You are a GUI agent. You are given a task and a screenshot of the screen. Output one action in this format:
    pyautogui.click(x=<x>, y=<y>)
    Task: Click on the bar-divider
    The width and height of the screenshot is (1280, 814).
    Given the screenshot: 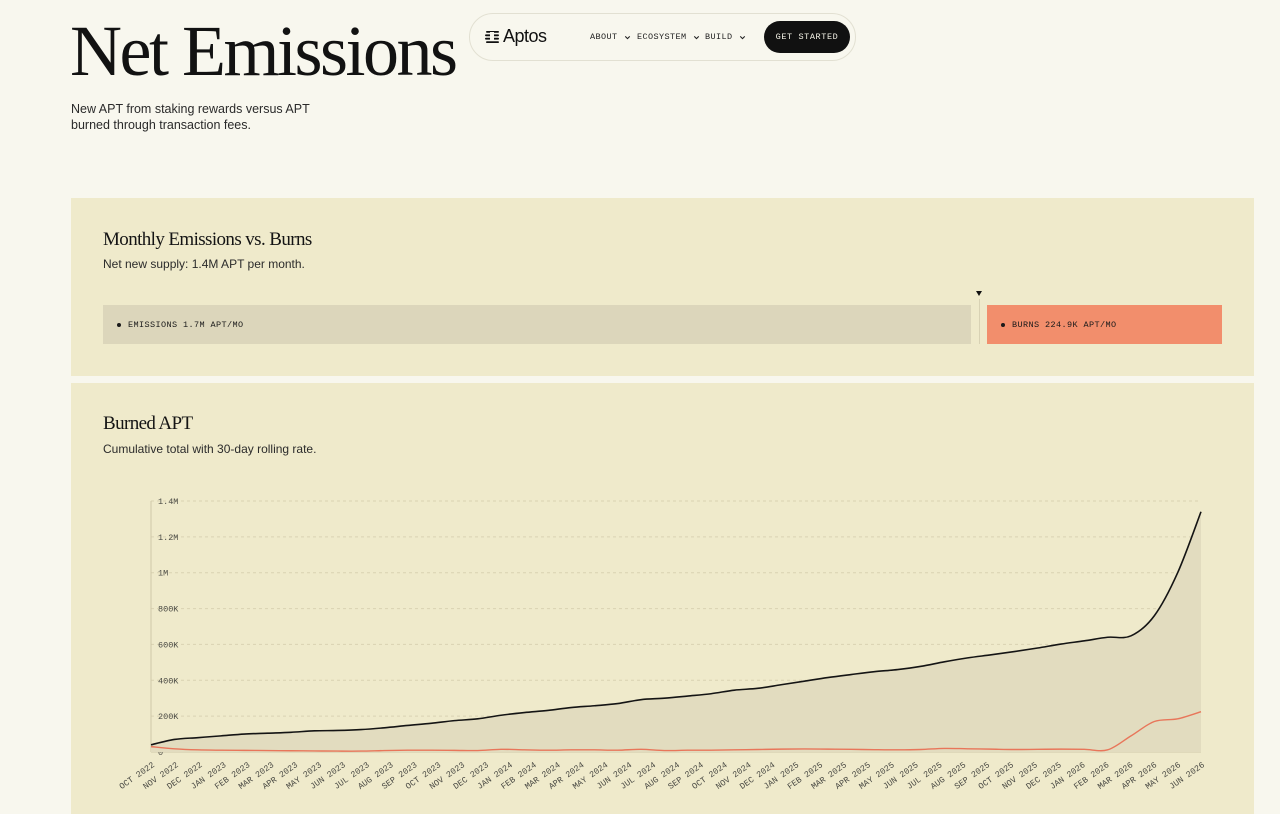 What is the action you would take?
    pyautogui.click(x=979, y=321)
    